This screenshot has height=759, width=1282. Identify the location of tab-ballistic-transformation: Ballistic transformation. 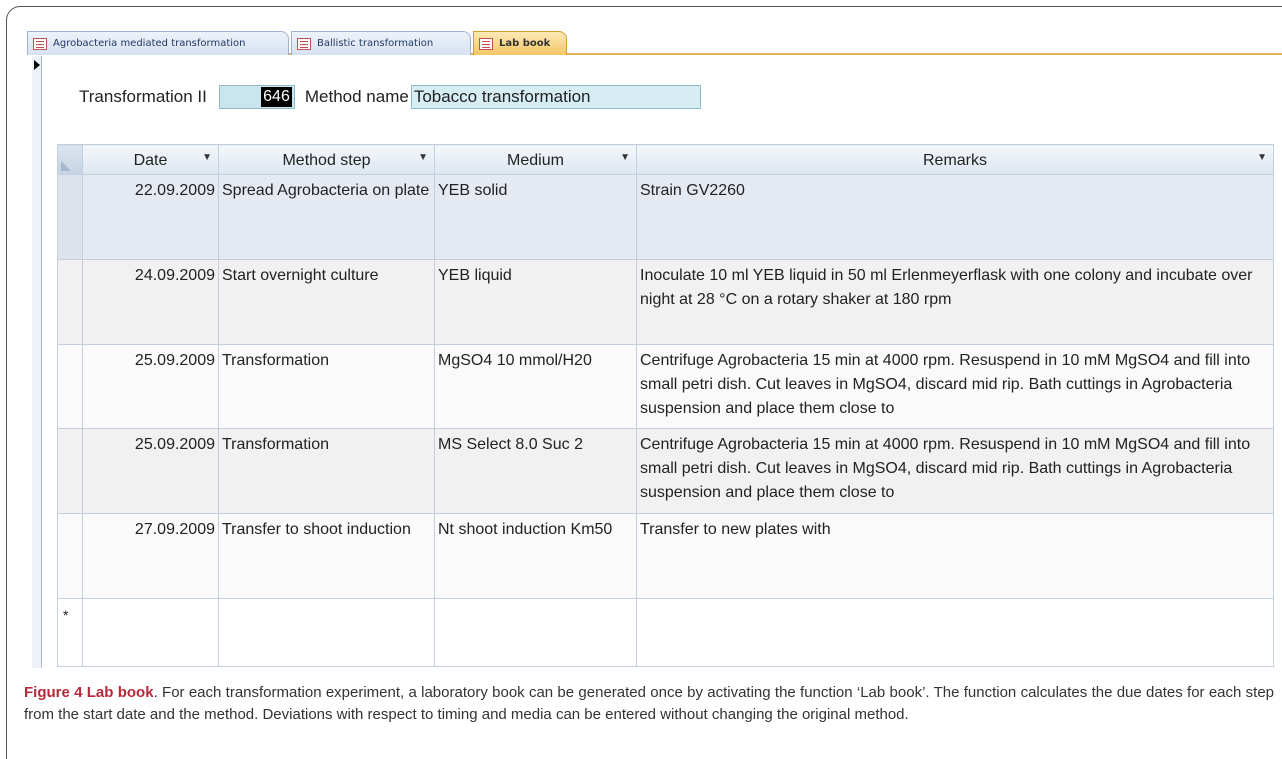
(381, 43).